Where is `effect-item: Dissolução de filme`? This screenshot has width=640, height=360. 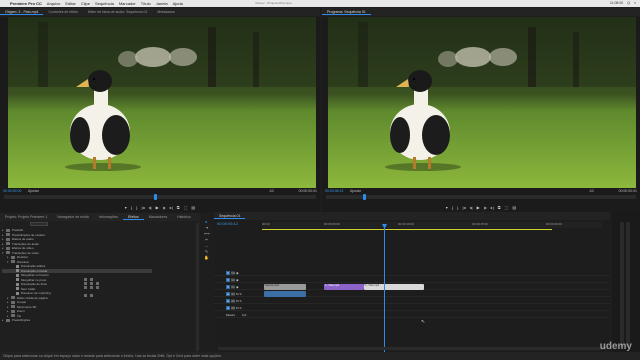
effect-item: Dissolução de filme is located at coordinates (77, 284).